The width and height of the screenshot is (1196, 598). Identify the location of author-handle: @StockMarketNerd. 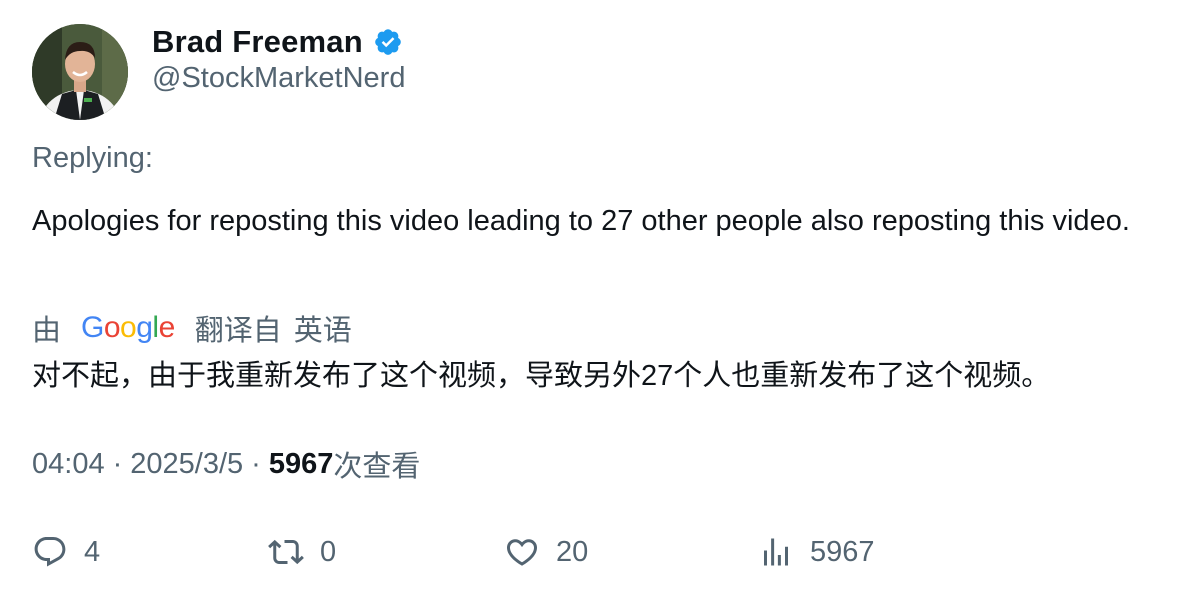
(278, 78).